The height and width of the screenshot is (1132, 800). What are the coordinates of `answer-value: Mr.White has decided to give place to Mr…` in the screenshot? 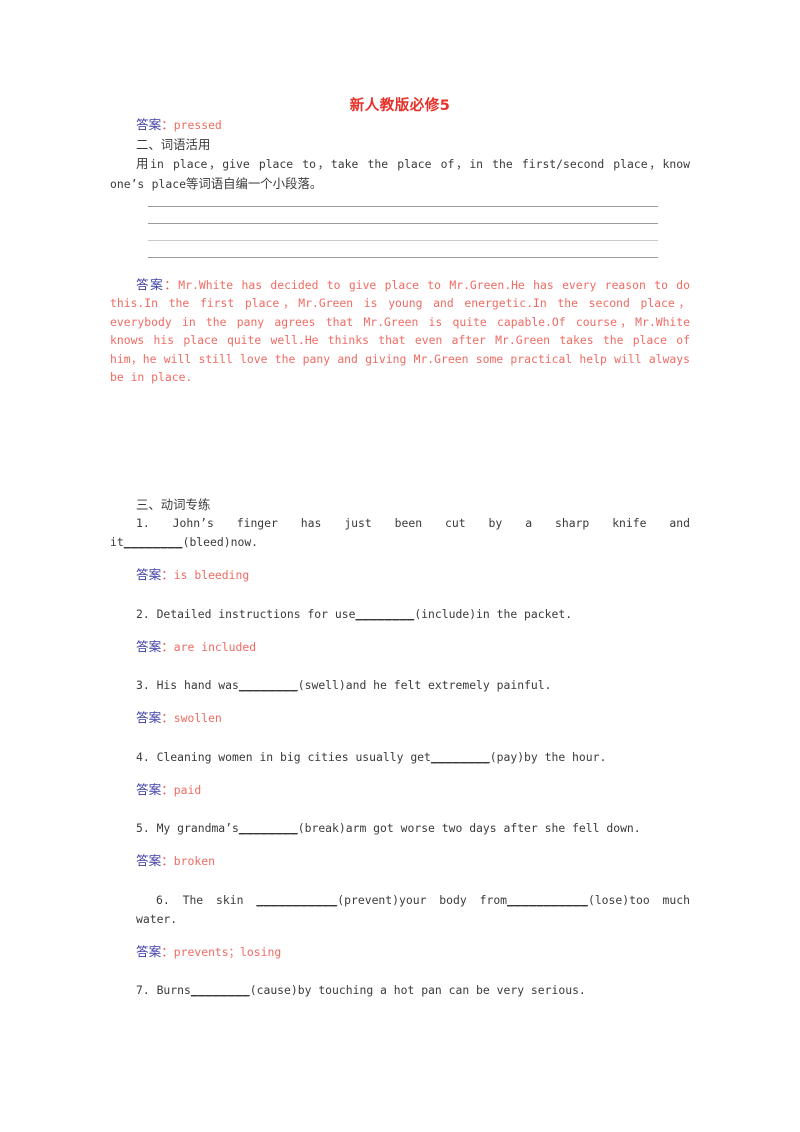 It's located at (400, 331).